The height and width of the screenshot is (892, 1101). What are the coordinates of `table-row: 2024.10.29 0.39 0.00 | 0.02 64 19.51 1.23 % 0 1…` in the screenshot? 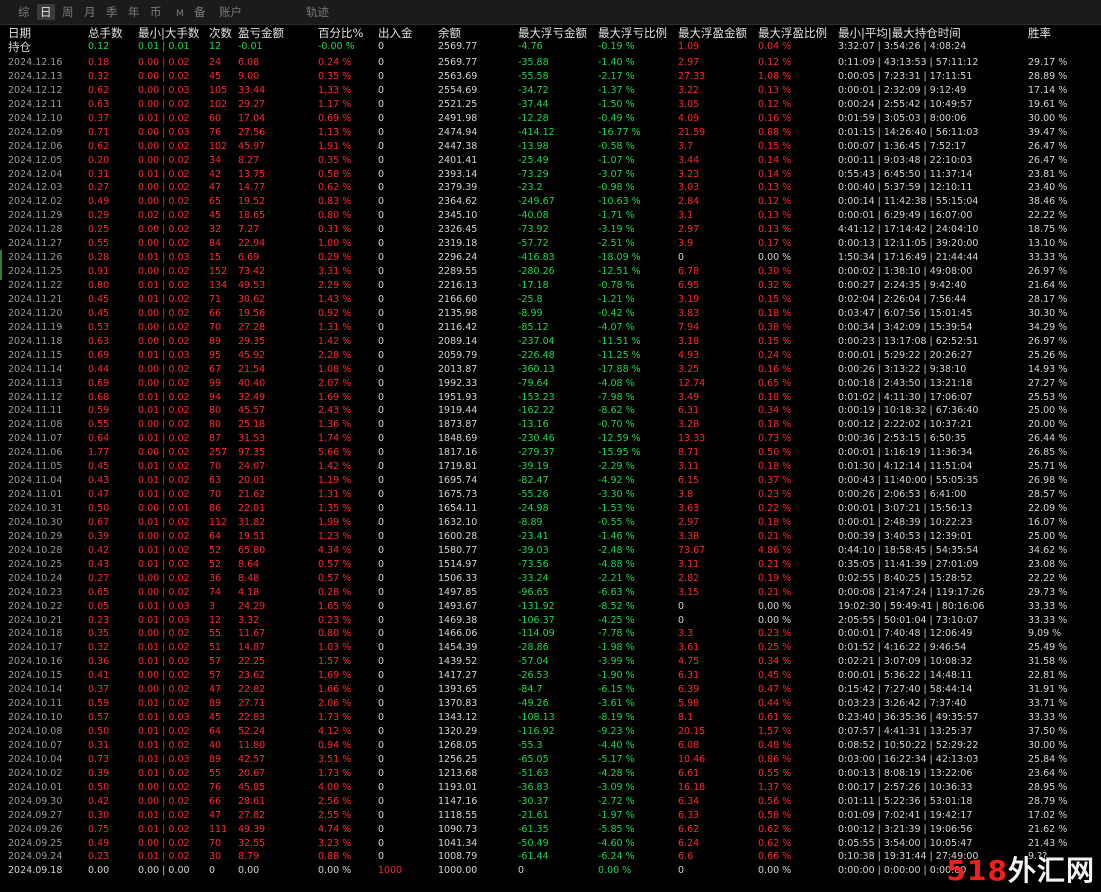 It's located at (550, 537).